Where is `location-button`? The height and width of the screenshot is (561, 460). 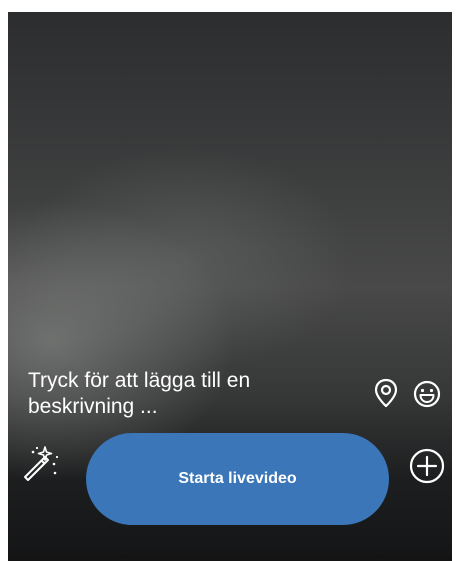 location-button is located at coordinates (386, 393).